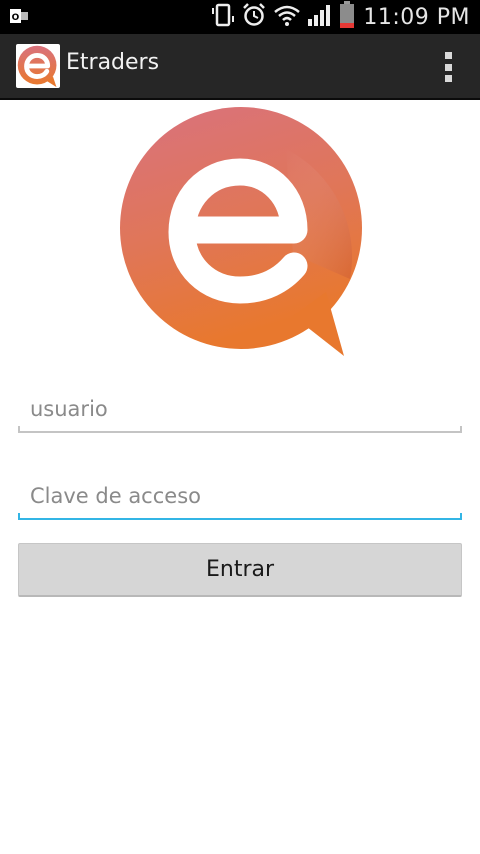 Image resolution: width=480 pixels, height=854 pixels. I want to click on signal-icon, so click(320, 17).